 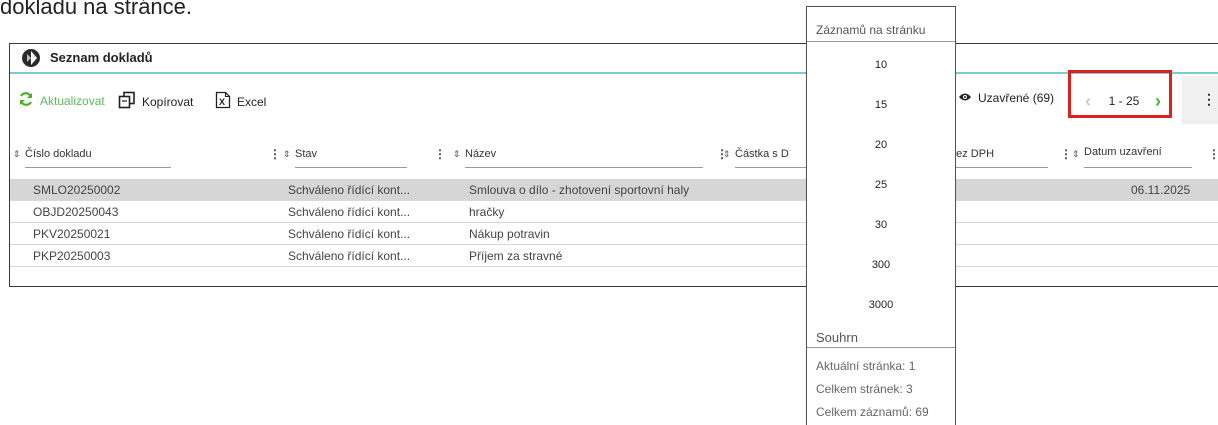 What do you see at coordinates (769, 157) in the screenshot?
I see `column-header-amount: ⇕ Částka s D` at bounding box center [769, 157].